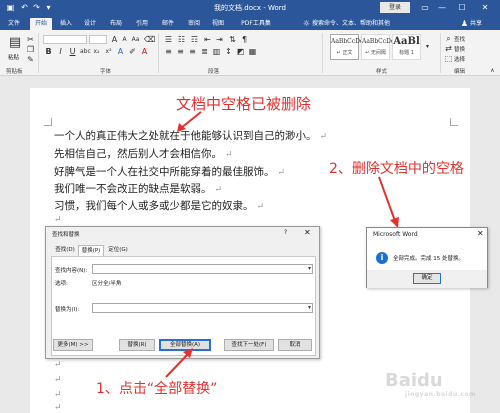  I want to click on ok-button: 确定, so click(427, 278).